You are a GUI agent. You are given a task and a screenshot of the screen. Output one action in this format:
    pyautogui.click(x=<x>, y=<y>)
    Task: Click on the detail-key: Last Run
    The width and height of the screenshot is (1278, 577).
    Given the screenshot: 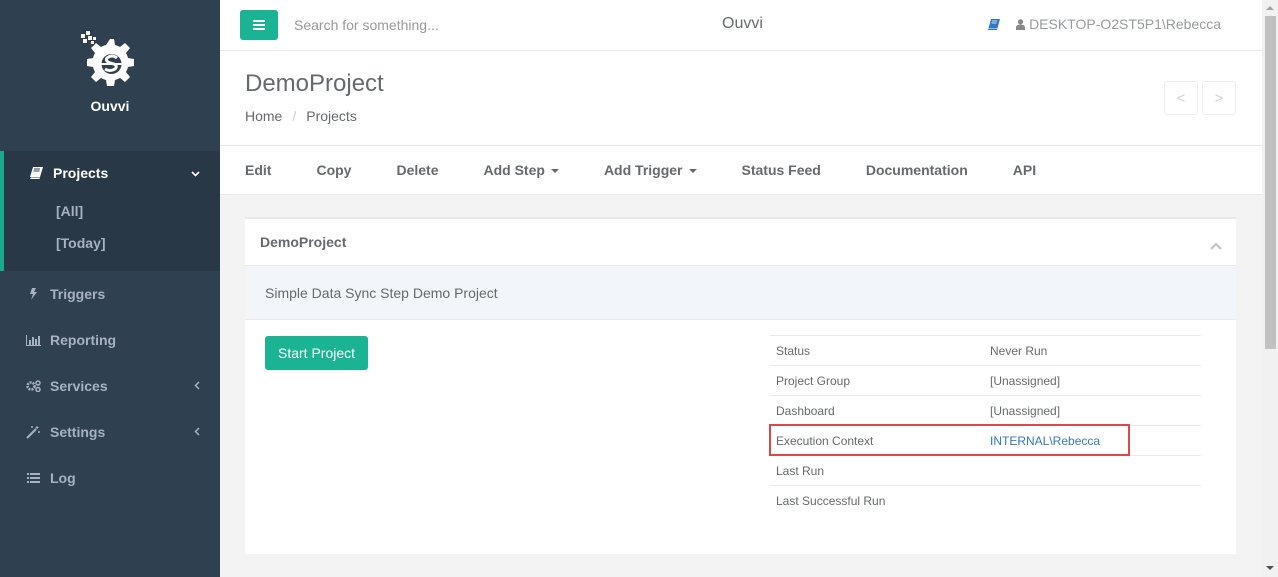 What is the action you would take?
    pyautogui.click(x=800, y=470)
    